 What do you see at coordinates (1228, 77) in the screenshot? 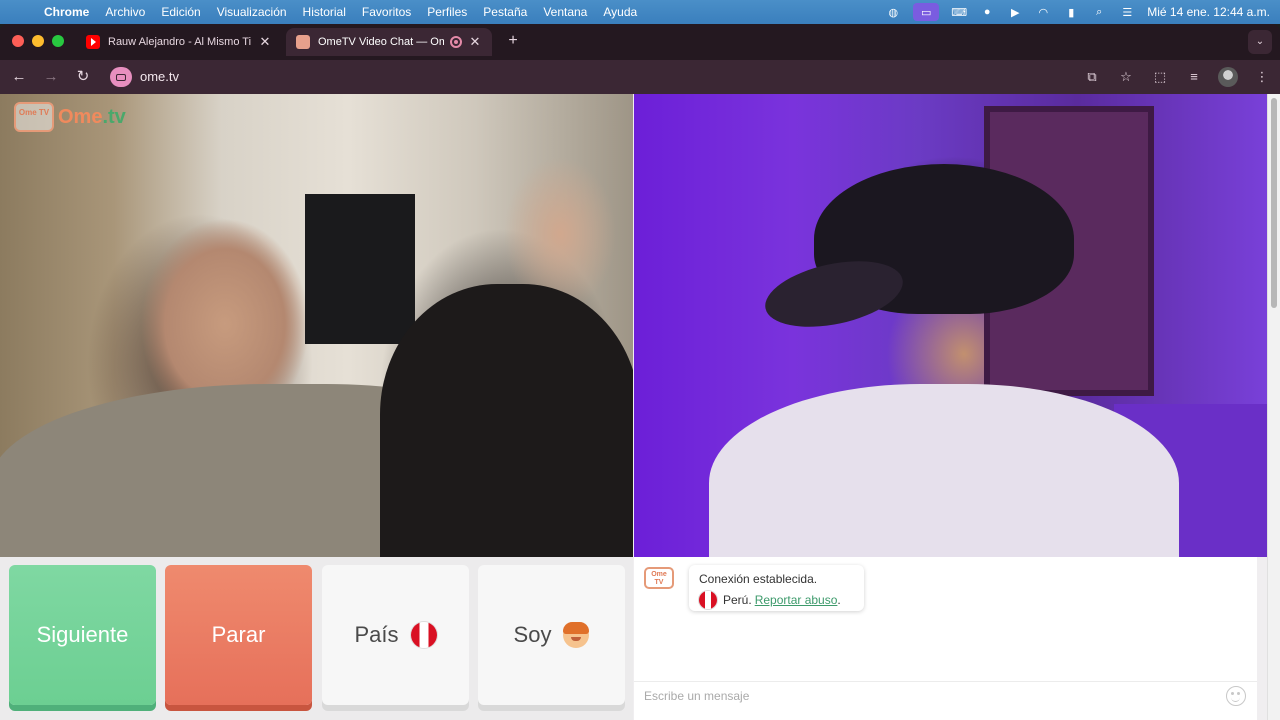
I see `profile-avatar` at bounding box center [1228, 77].